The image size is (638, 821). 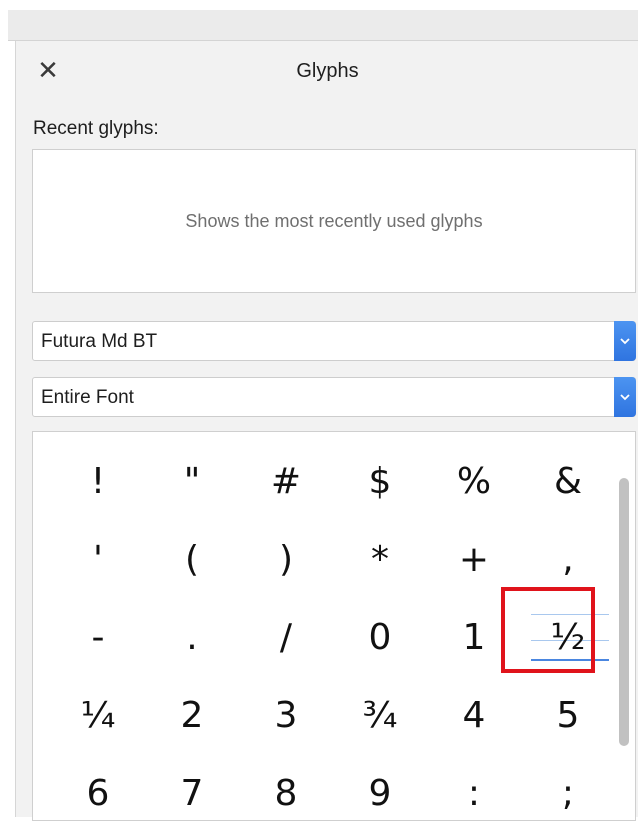 I want to click on glyph-cell: ,, so click(x=568, y=559).